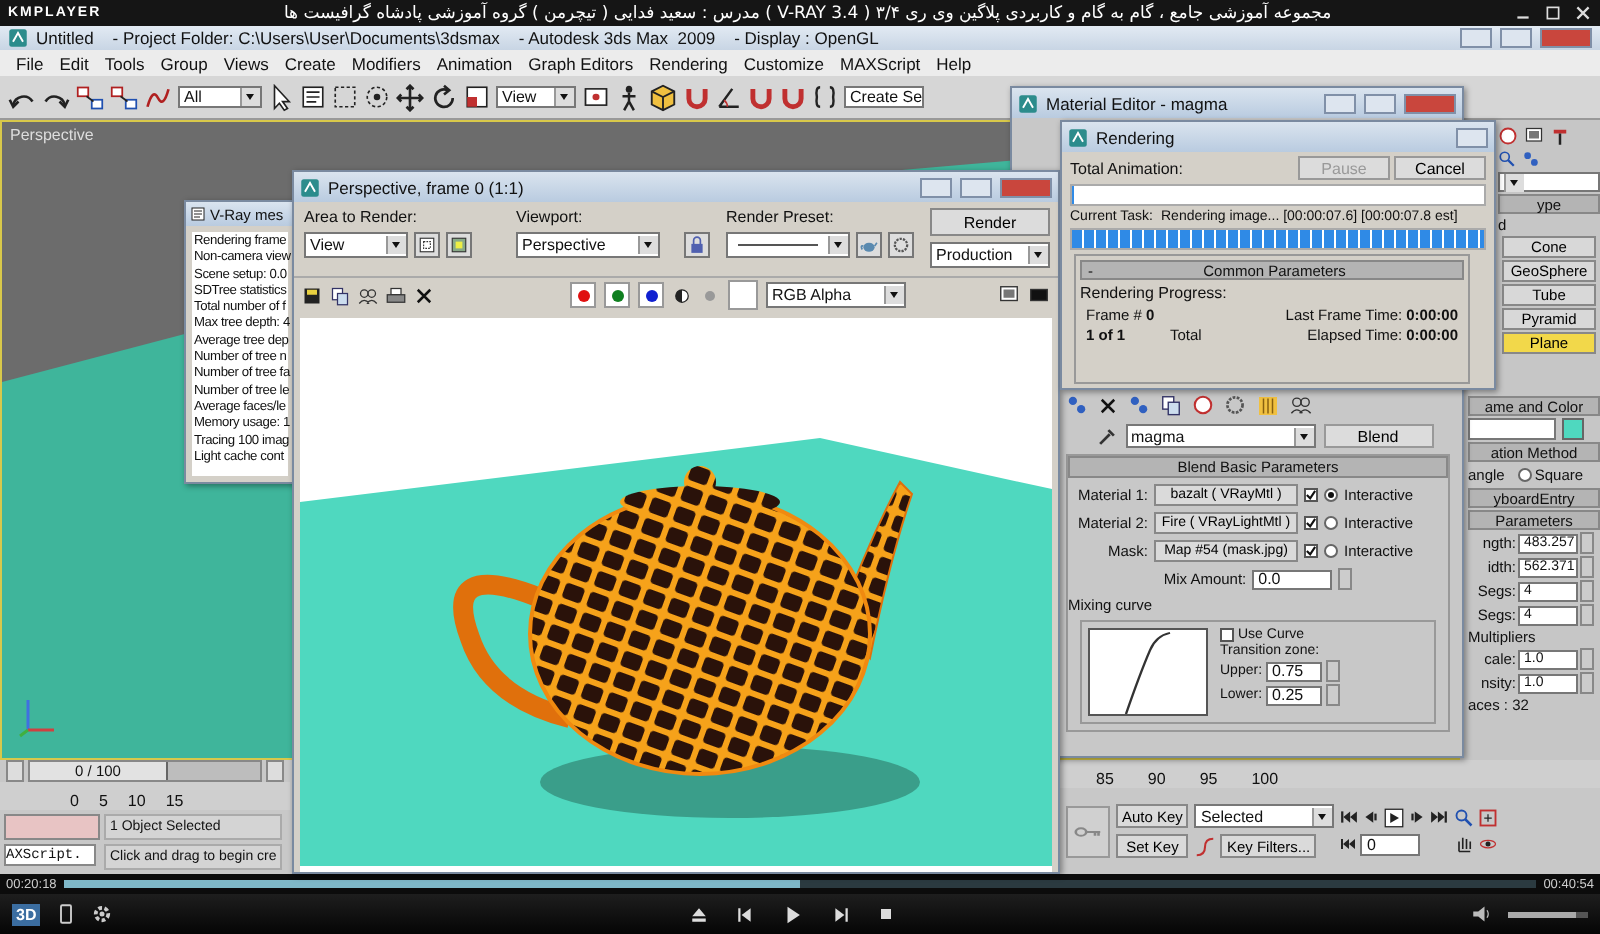  What do you see at coordinates (1439, 817) in the screenshot?
I see `go-to-end-icon` at bounding box center [1439, 817].